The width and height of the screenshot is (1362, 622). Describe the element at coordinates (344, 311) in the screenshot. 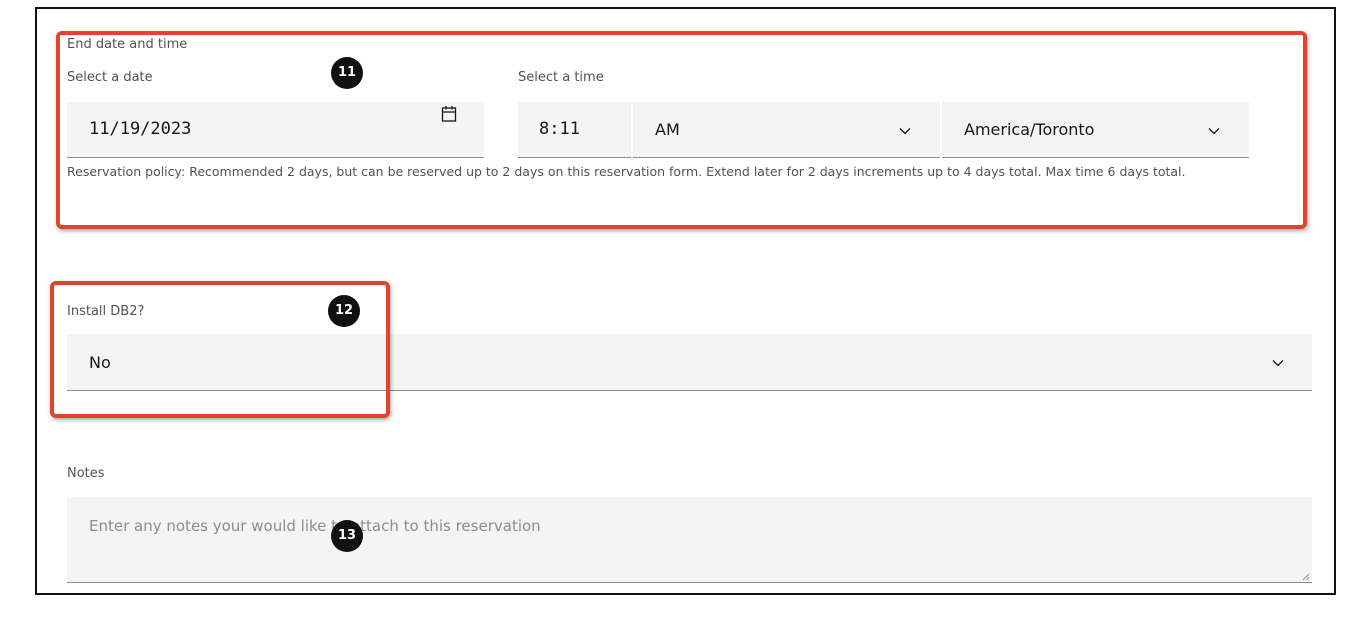

I see `annotation-badge-12: 12` at that location.